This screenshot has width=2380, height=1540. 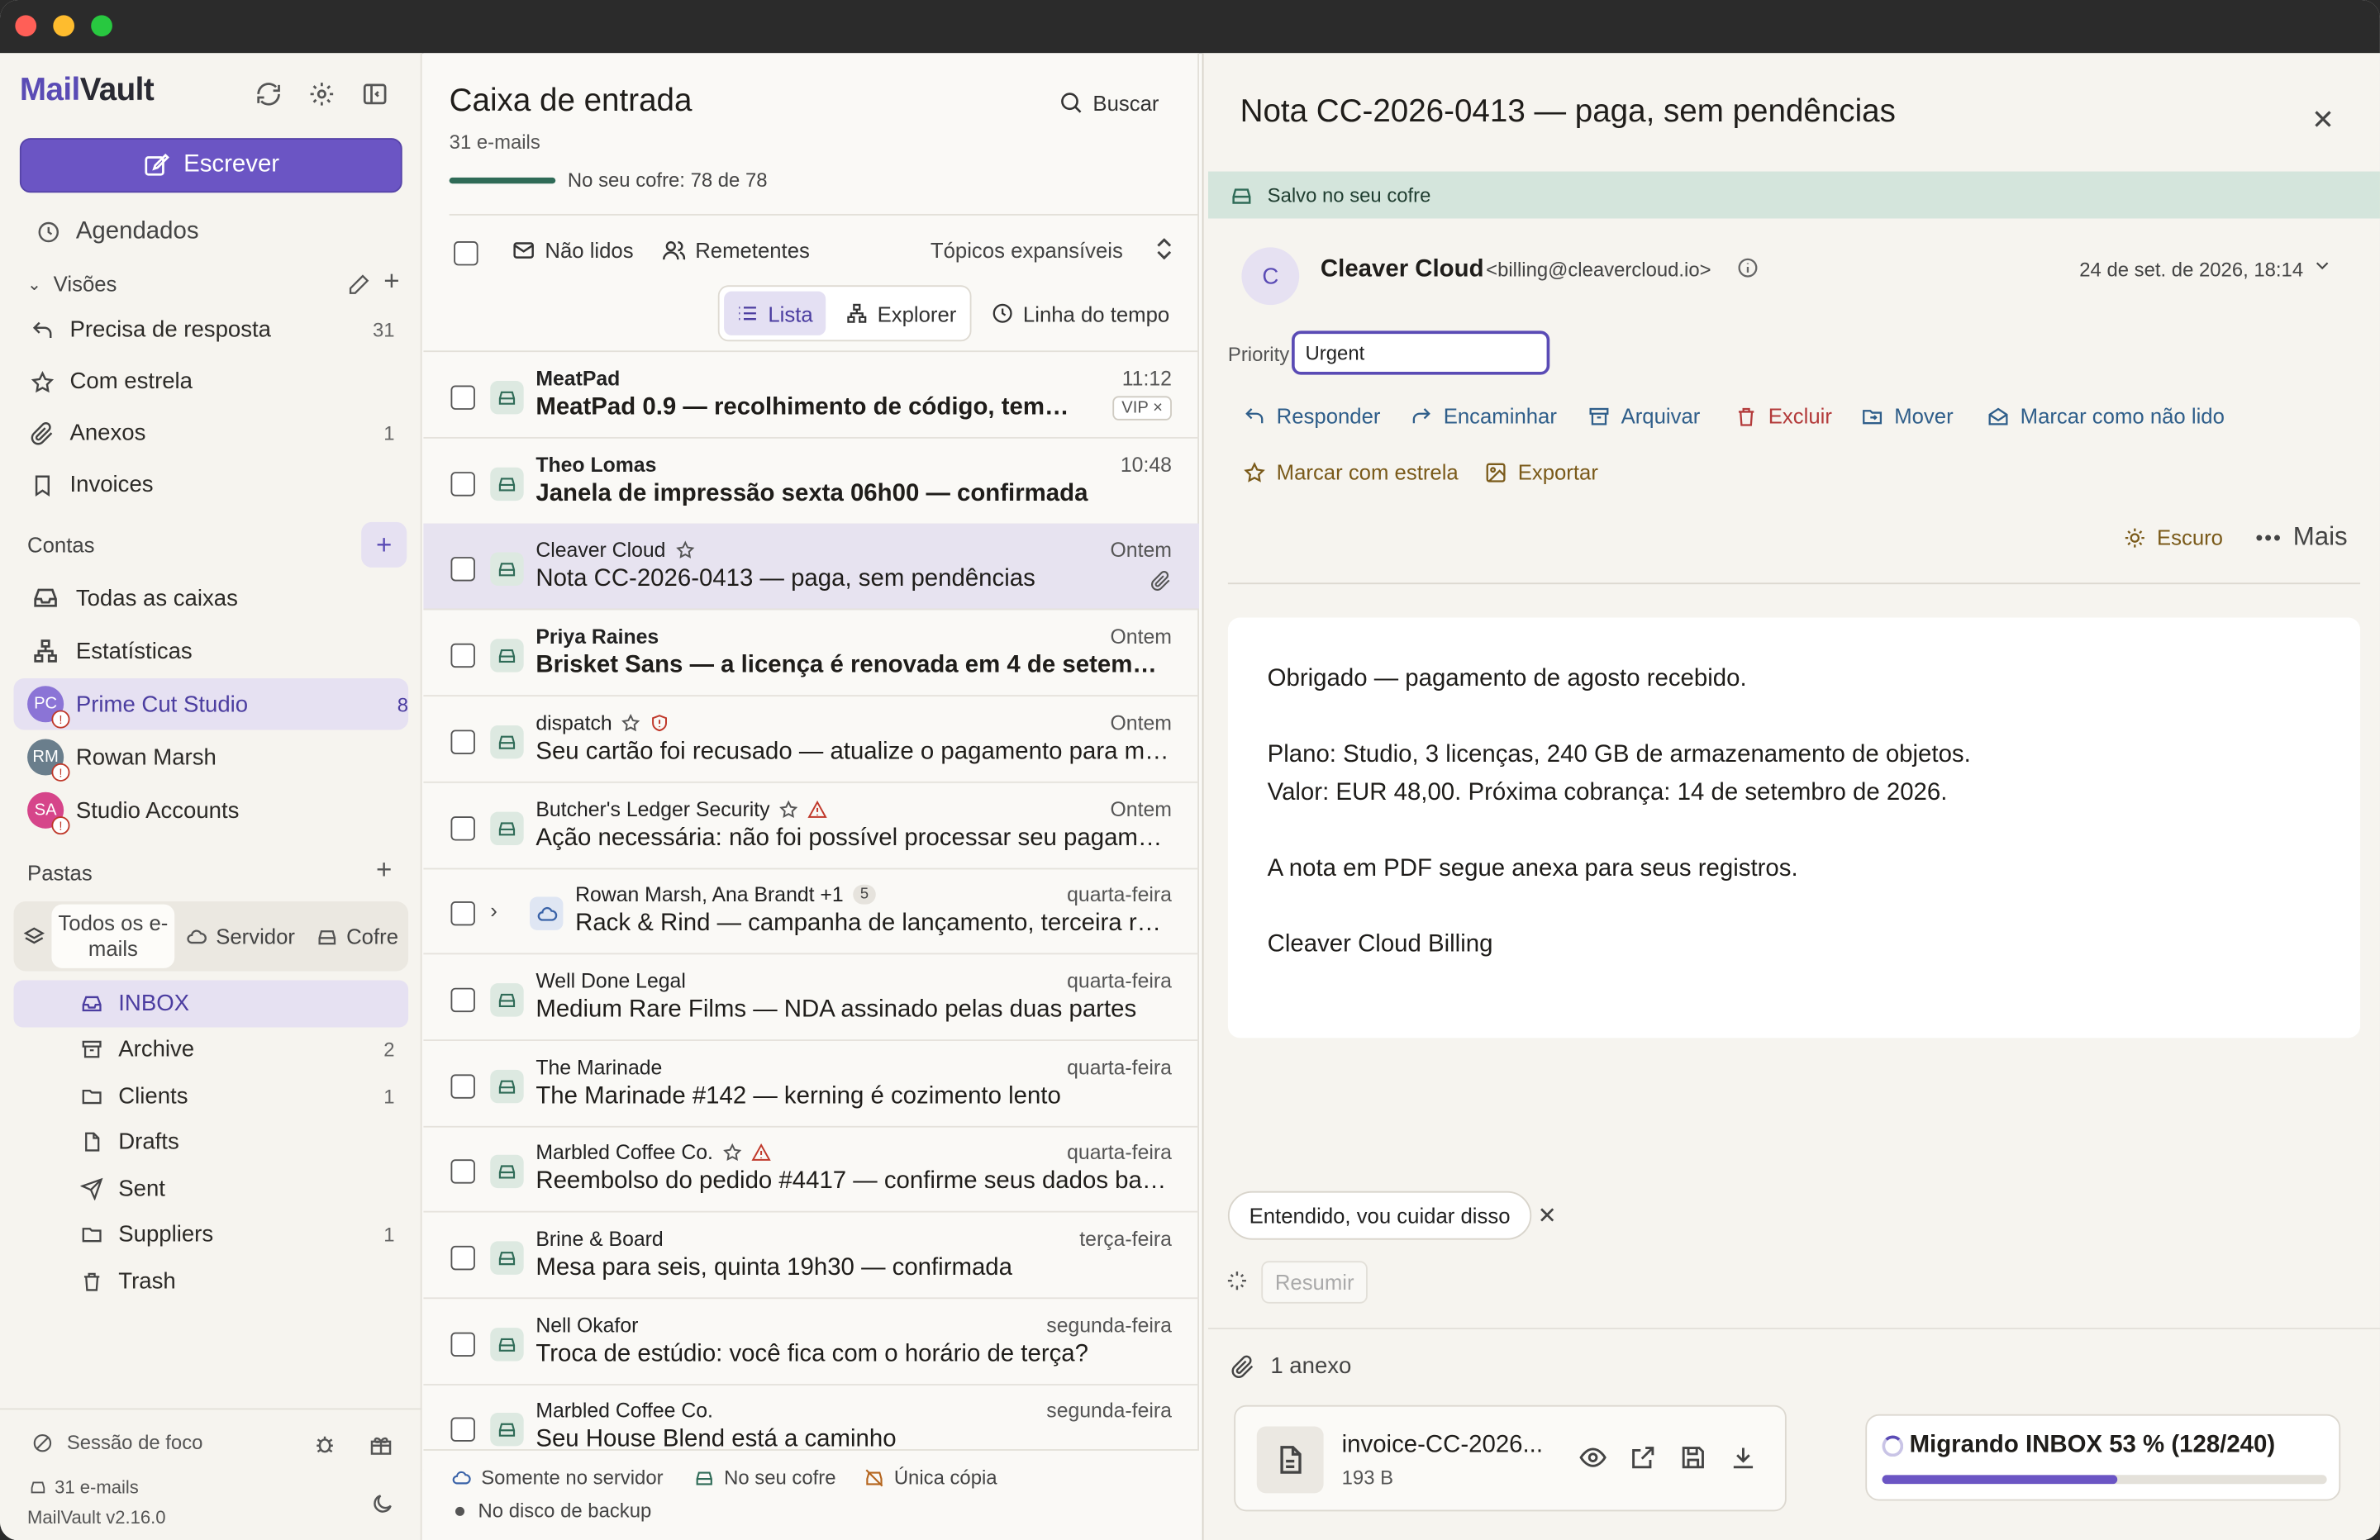 I want to click on sender-label: MeatPad, so click(x=578, y=379).